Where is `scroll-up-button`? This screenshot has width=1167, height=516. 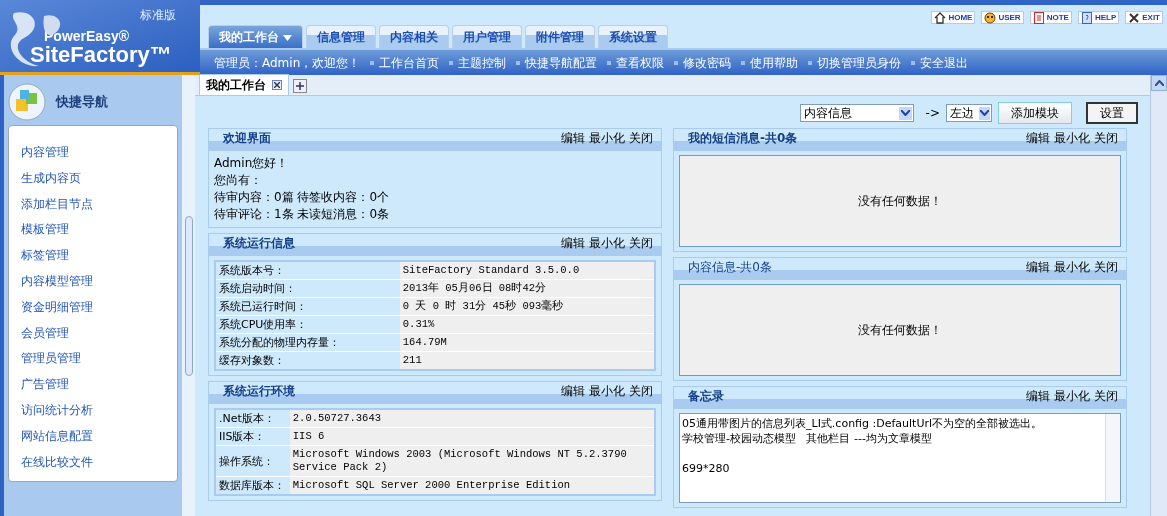
scroll-up-button is located at coordinates (1159, 83).